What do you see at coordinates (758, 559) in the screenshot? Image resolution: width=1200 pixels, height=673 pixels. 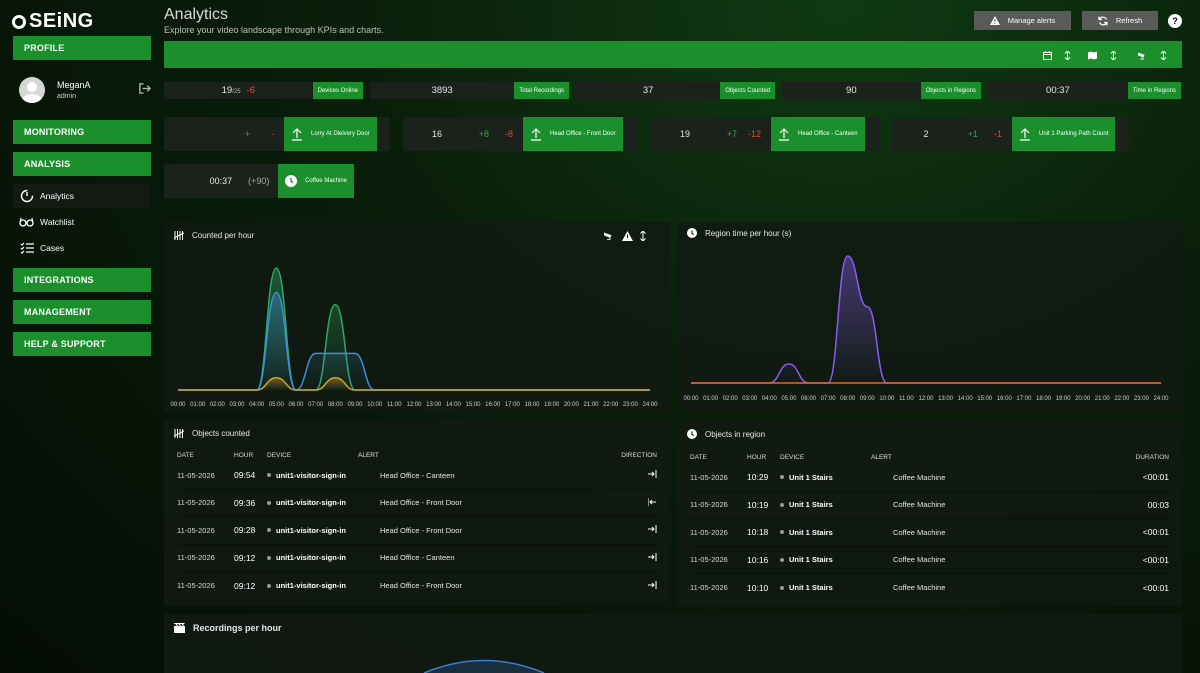 I see `cell-hour: 10:16` at bounding box center [758, 559].